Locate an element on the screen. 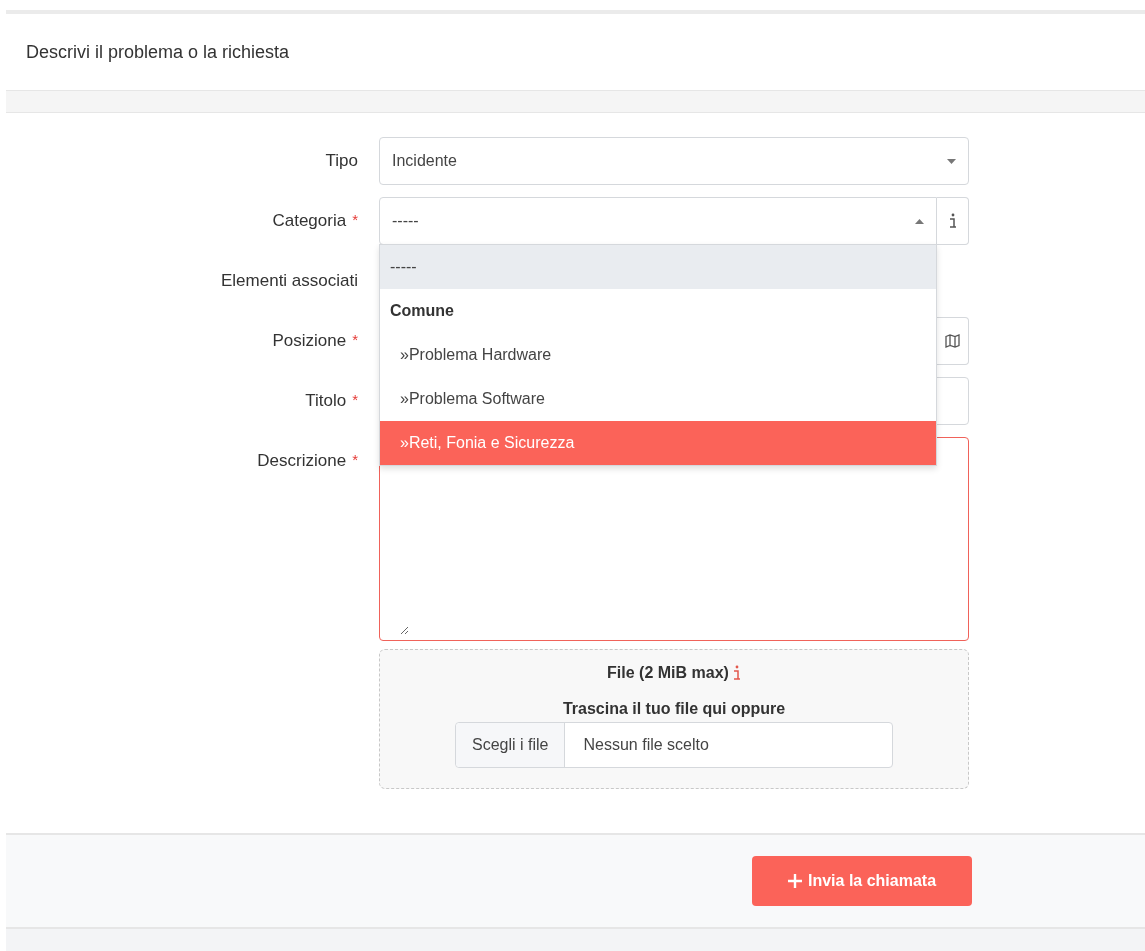 Image resolution: width=1145 pixels, height=951 pixels. info-button is located at coordinates (953, 221).